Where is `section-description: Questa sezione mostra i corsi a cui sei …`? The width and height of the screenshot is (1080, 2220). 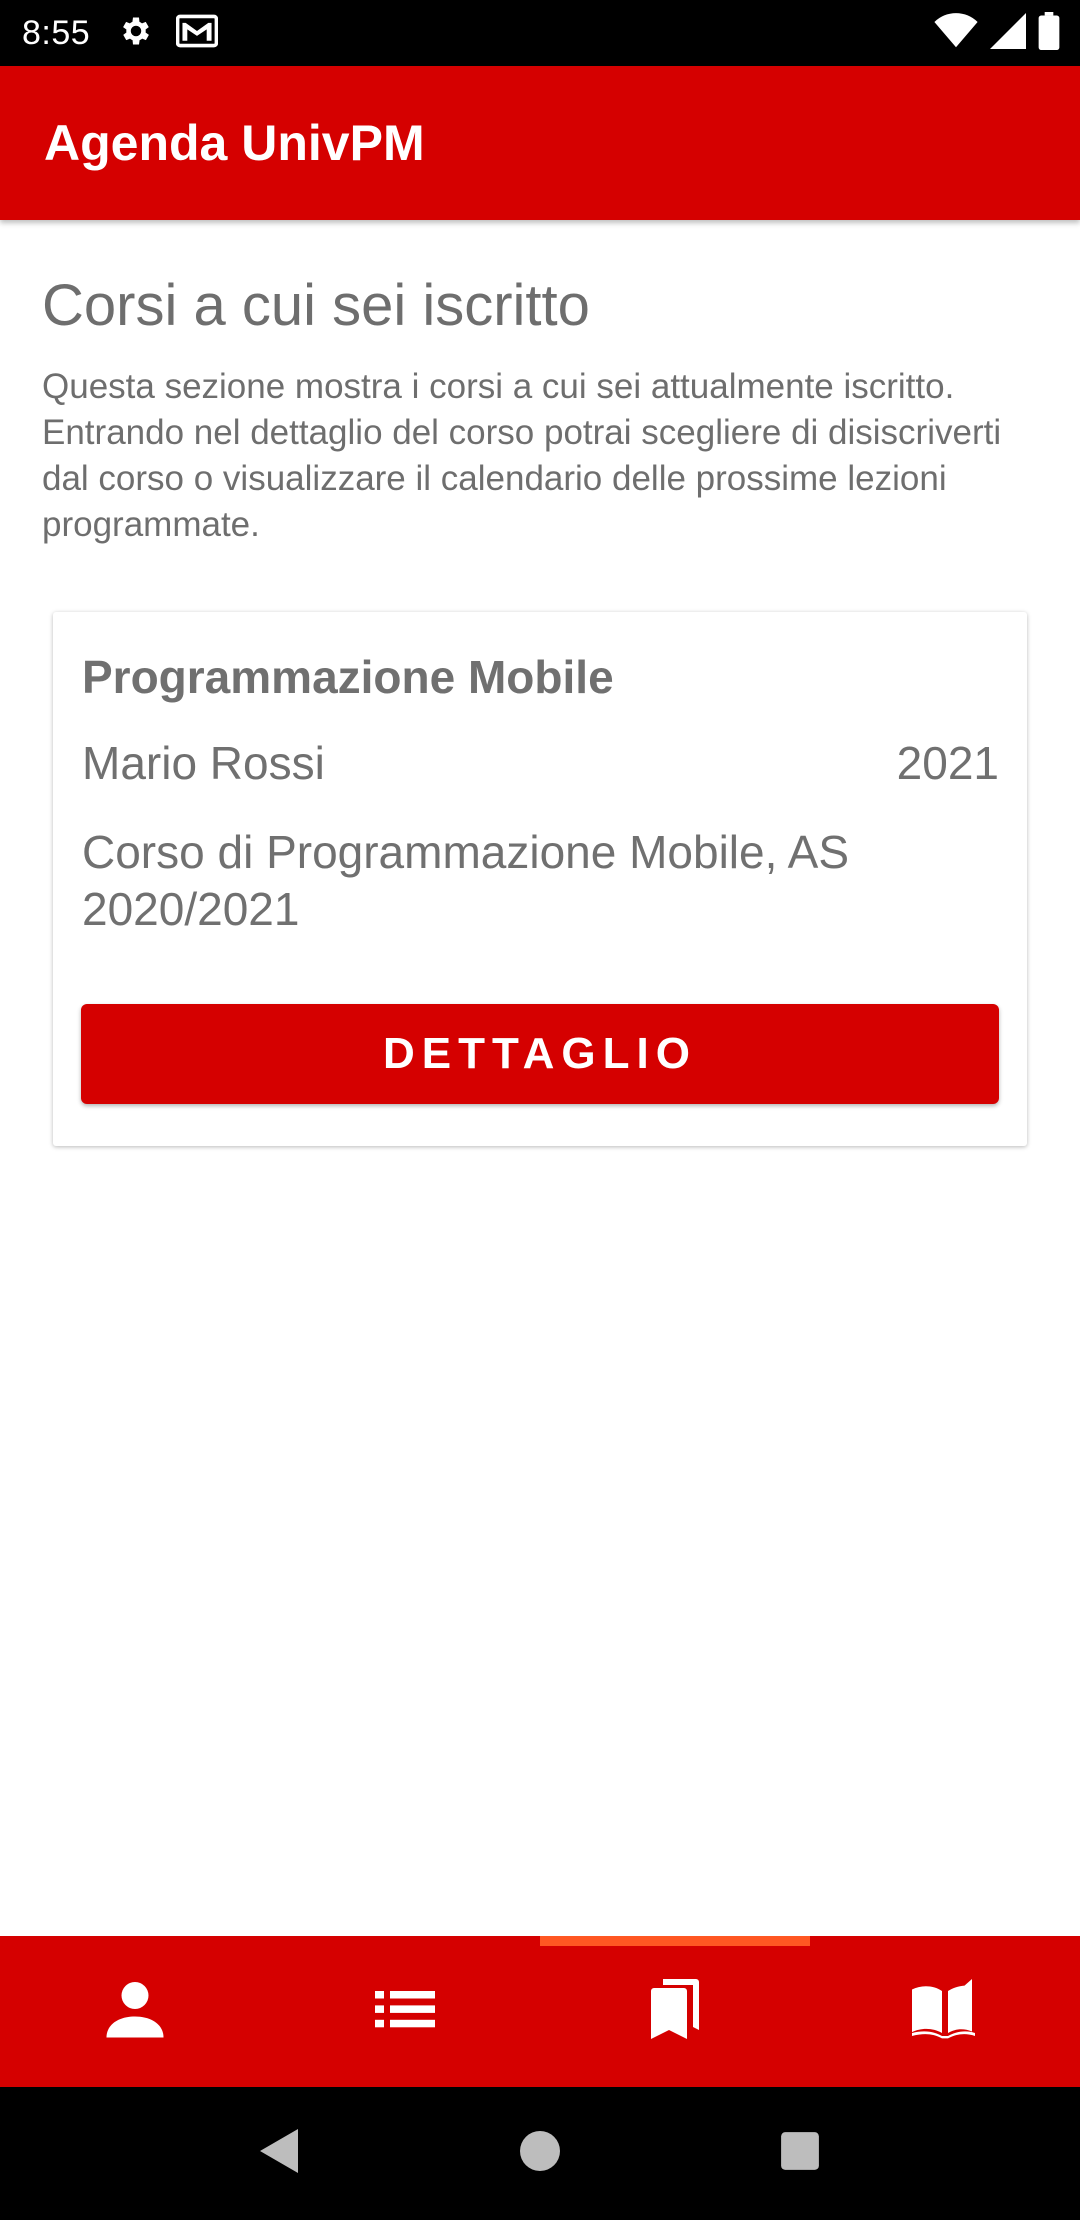 section-description: Questa sezione mostra i corsi a cui sei … is located at coordinates (522, 455).